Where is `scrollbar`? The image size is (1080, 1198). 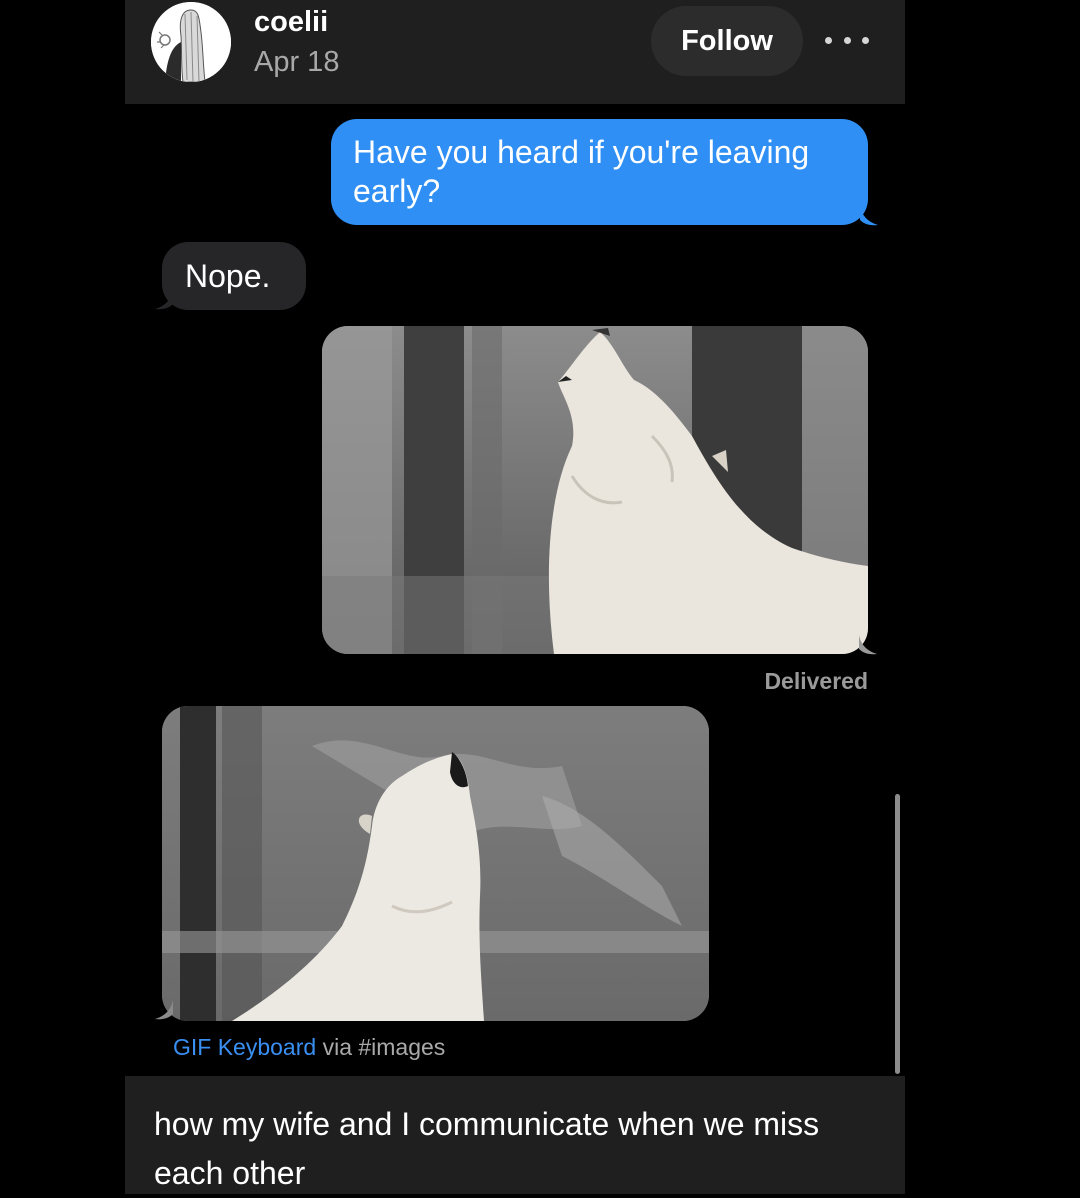 scrollbar is located at coordinates (897, 934).